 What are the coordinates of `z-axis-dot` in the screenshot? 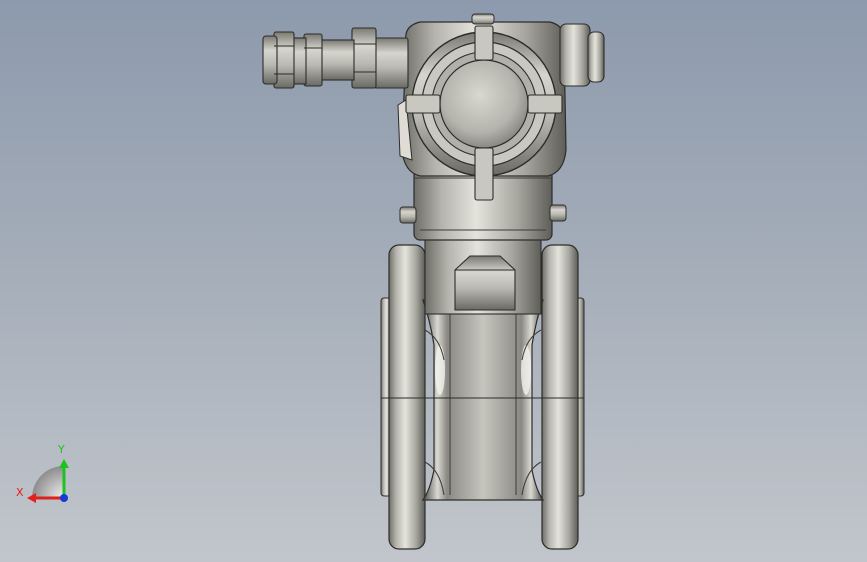 It's located at (64, 498).